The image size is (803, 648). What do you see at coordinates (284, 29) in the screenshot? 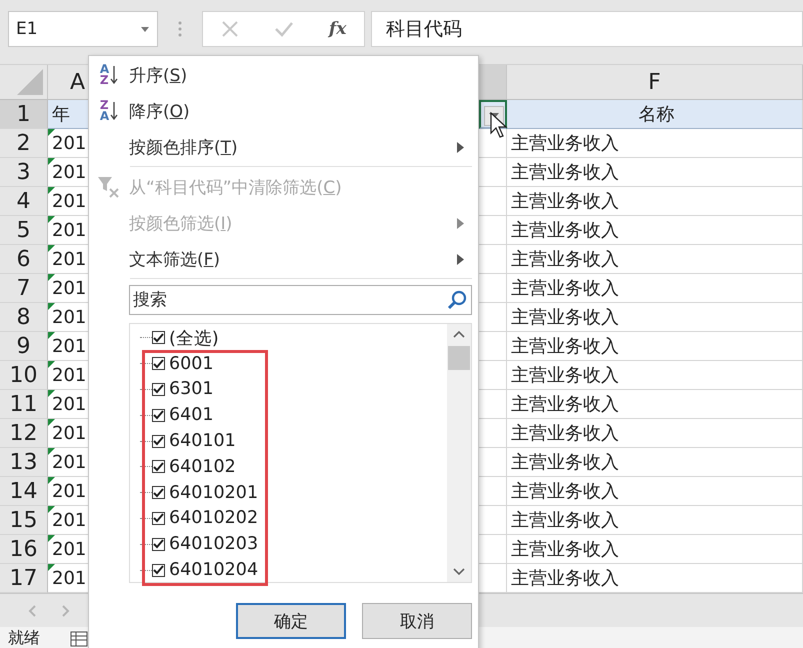
I see `check-icon` at bounding box center [284, 29].